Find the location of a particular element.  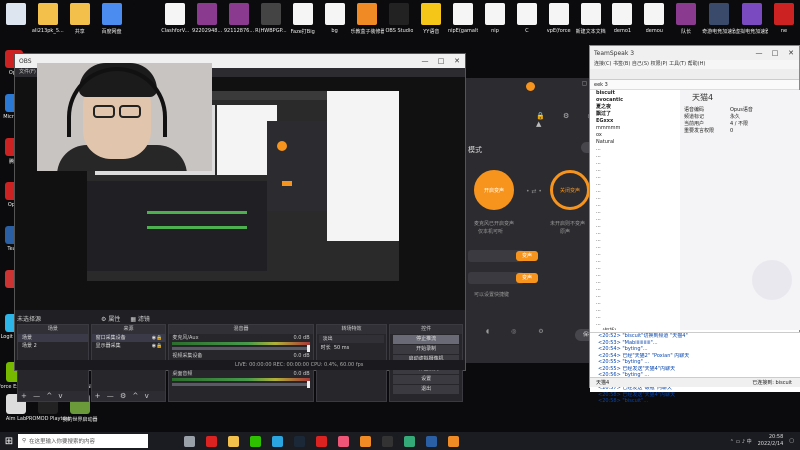

voice-hotkey-button-2: 变声 is located at coordinates (527, 278).